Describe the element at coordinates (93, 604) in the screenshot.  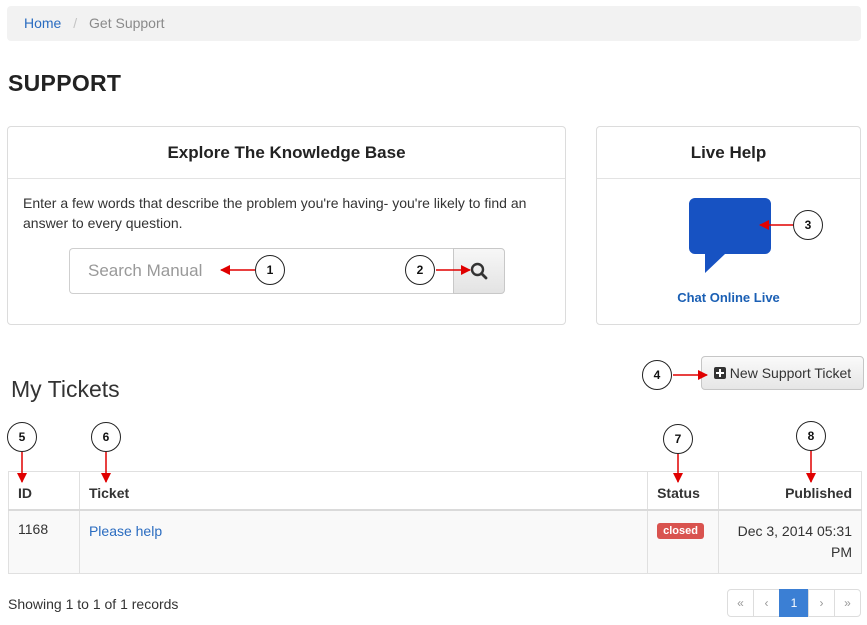
I see `records-summary: Showing 1 to 1 of 1 records` at that location.